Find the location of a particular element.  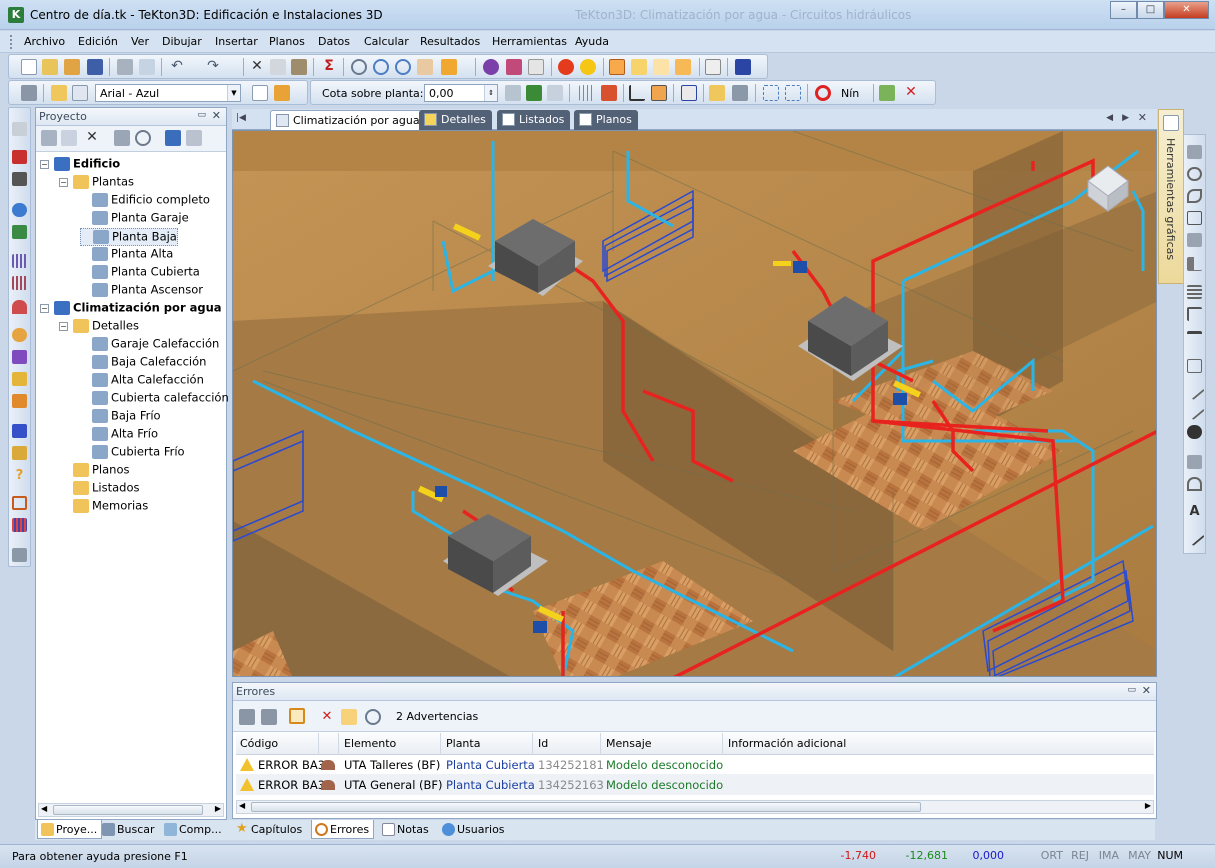

menu-dibujar: Dibujar is located at coordinates (182, 41).